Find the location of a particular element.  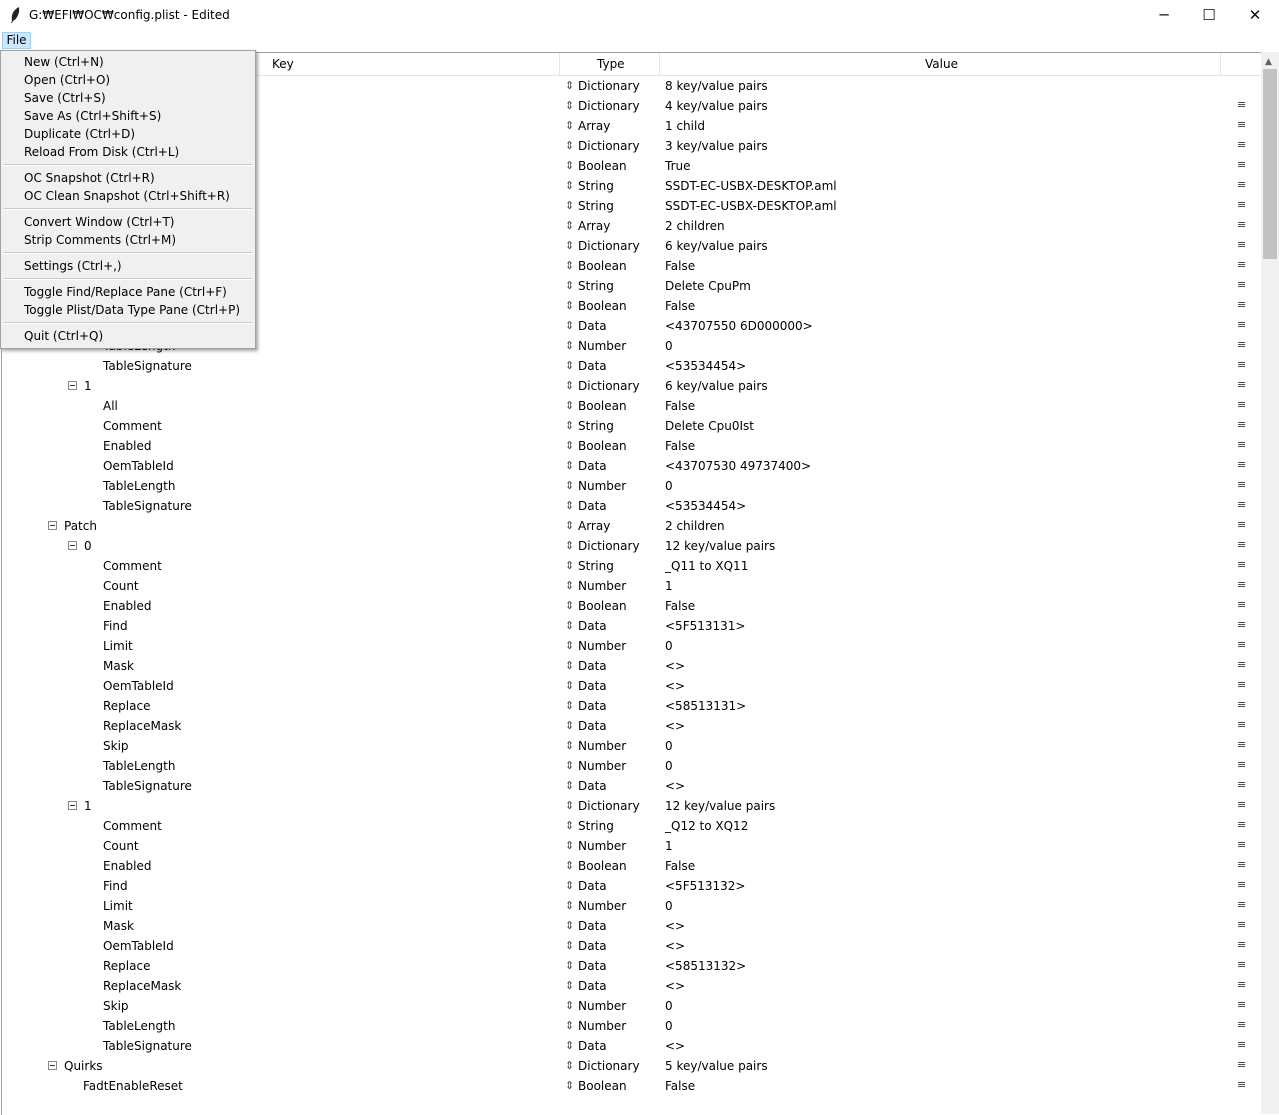

column-value-header: Value is located at coordinates (941, 64).